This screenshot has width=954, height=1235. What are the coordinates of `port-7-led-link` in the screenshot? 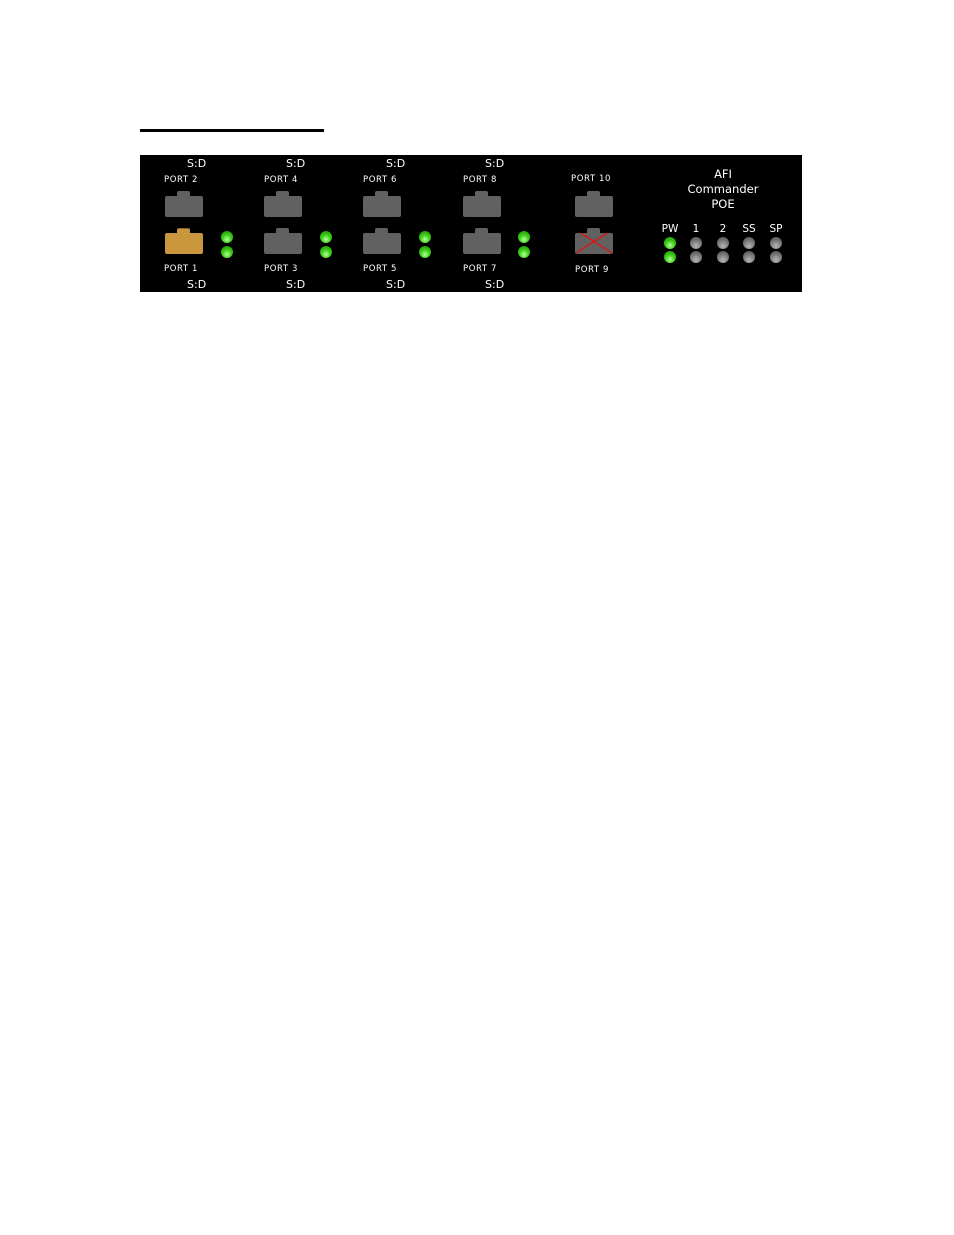 It's located at (524, 237).